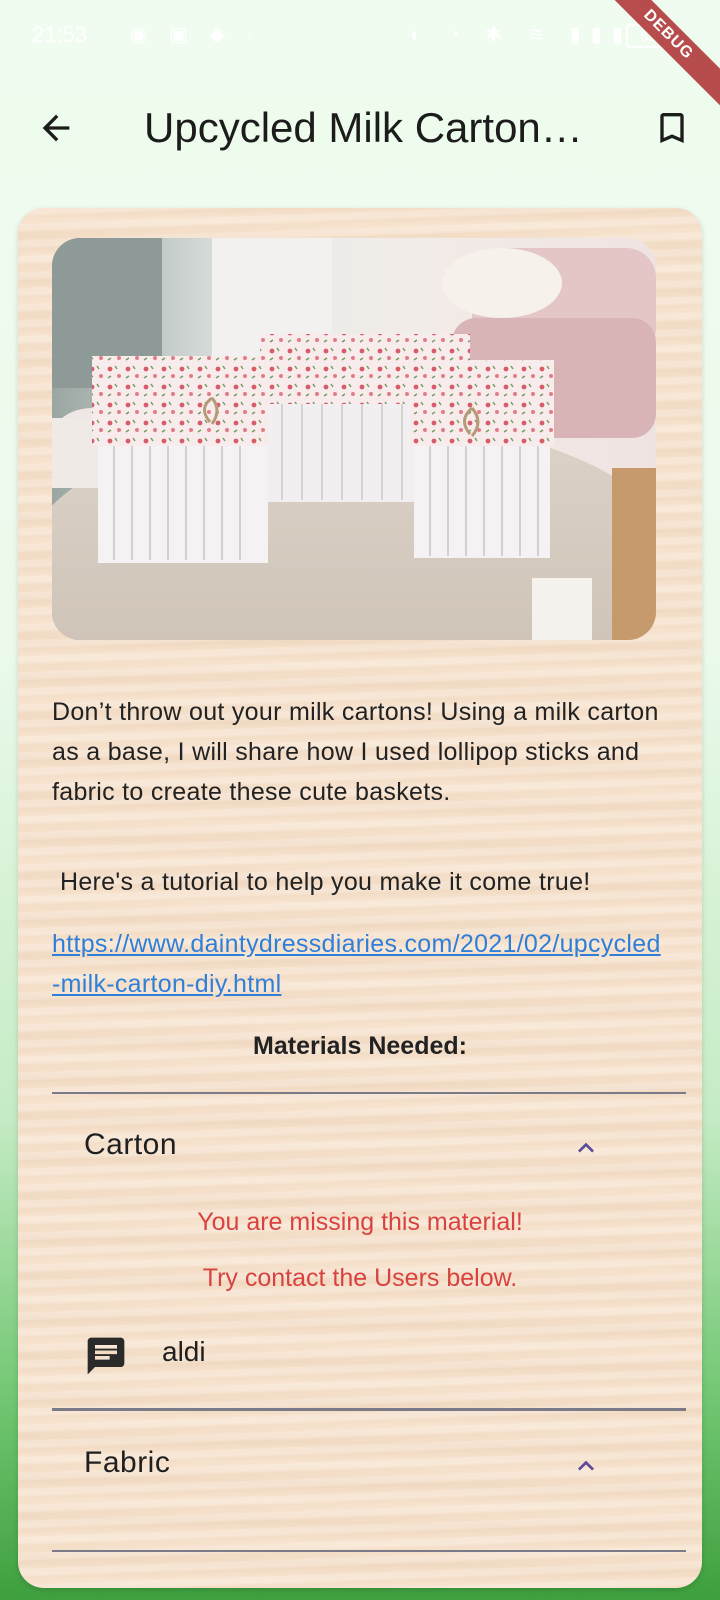 This screenshot has height=1600, width=720. I want to click on missing-material-warning: You are missing this material!, so click(360, 1222).